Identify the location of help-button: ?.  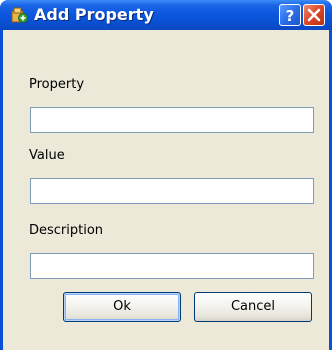
(290, 15).